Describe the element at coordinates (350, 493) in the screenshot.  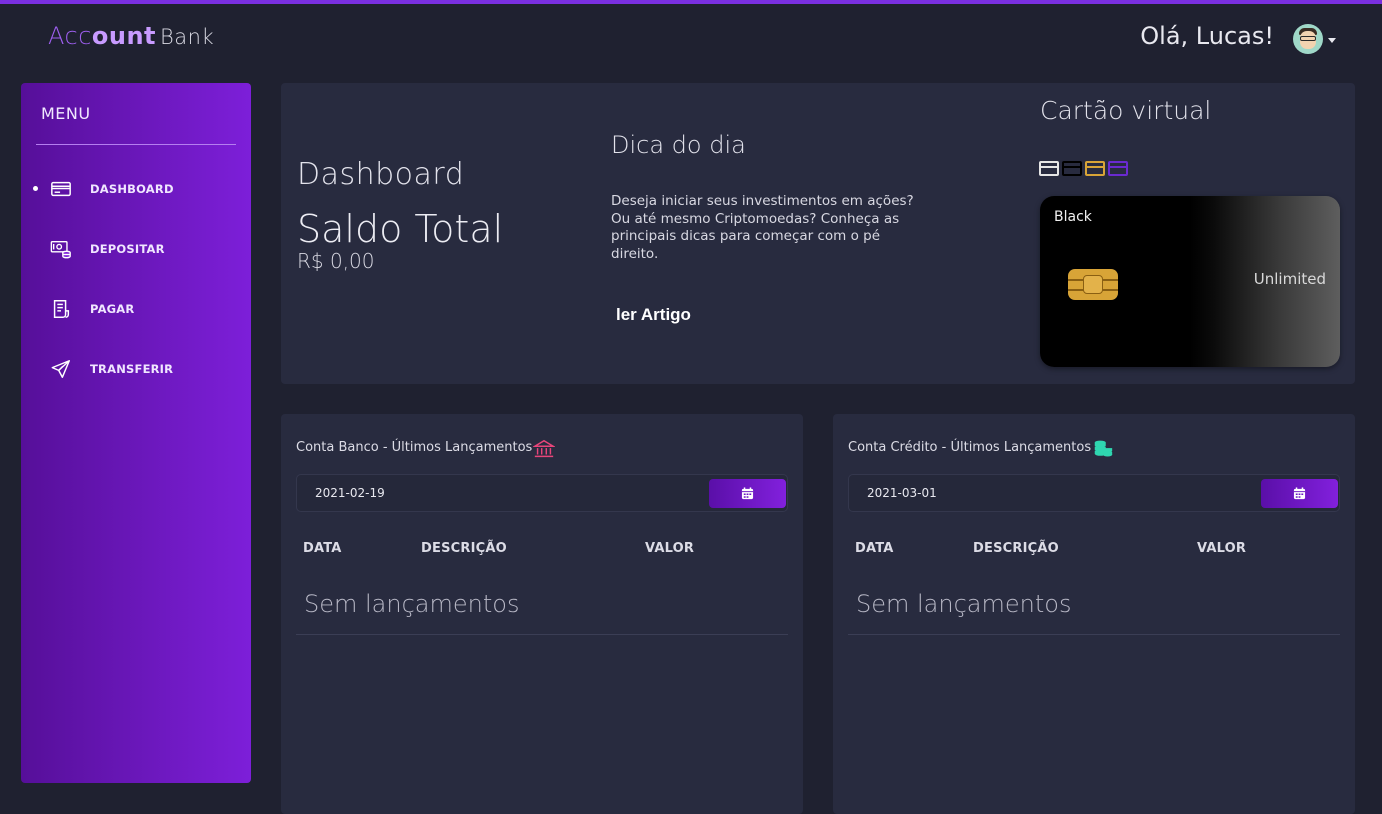
I see `bank-date-value: 2021-02-19` at that location.